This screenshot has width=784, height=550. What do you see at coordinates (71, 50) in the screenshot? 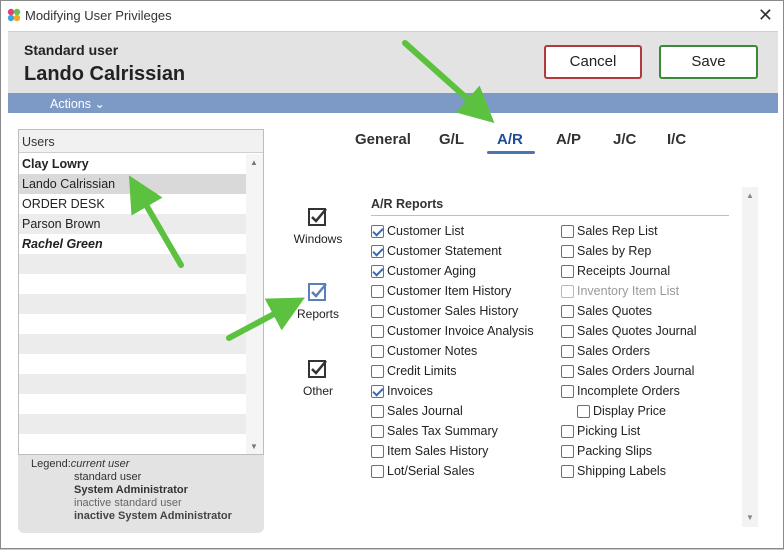
I see `user-role: Standard user` at bounding box center [71, 50].